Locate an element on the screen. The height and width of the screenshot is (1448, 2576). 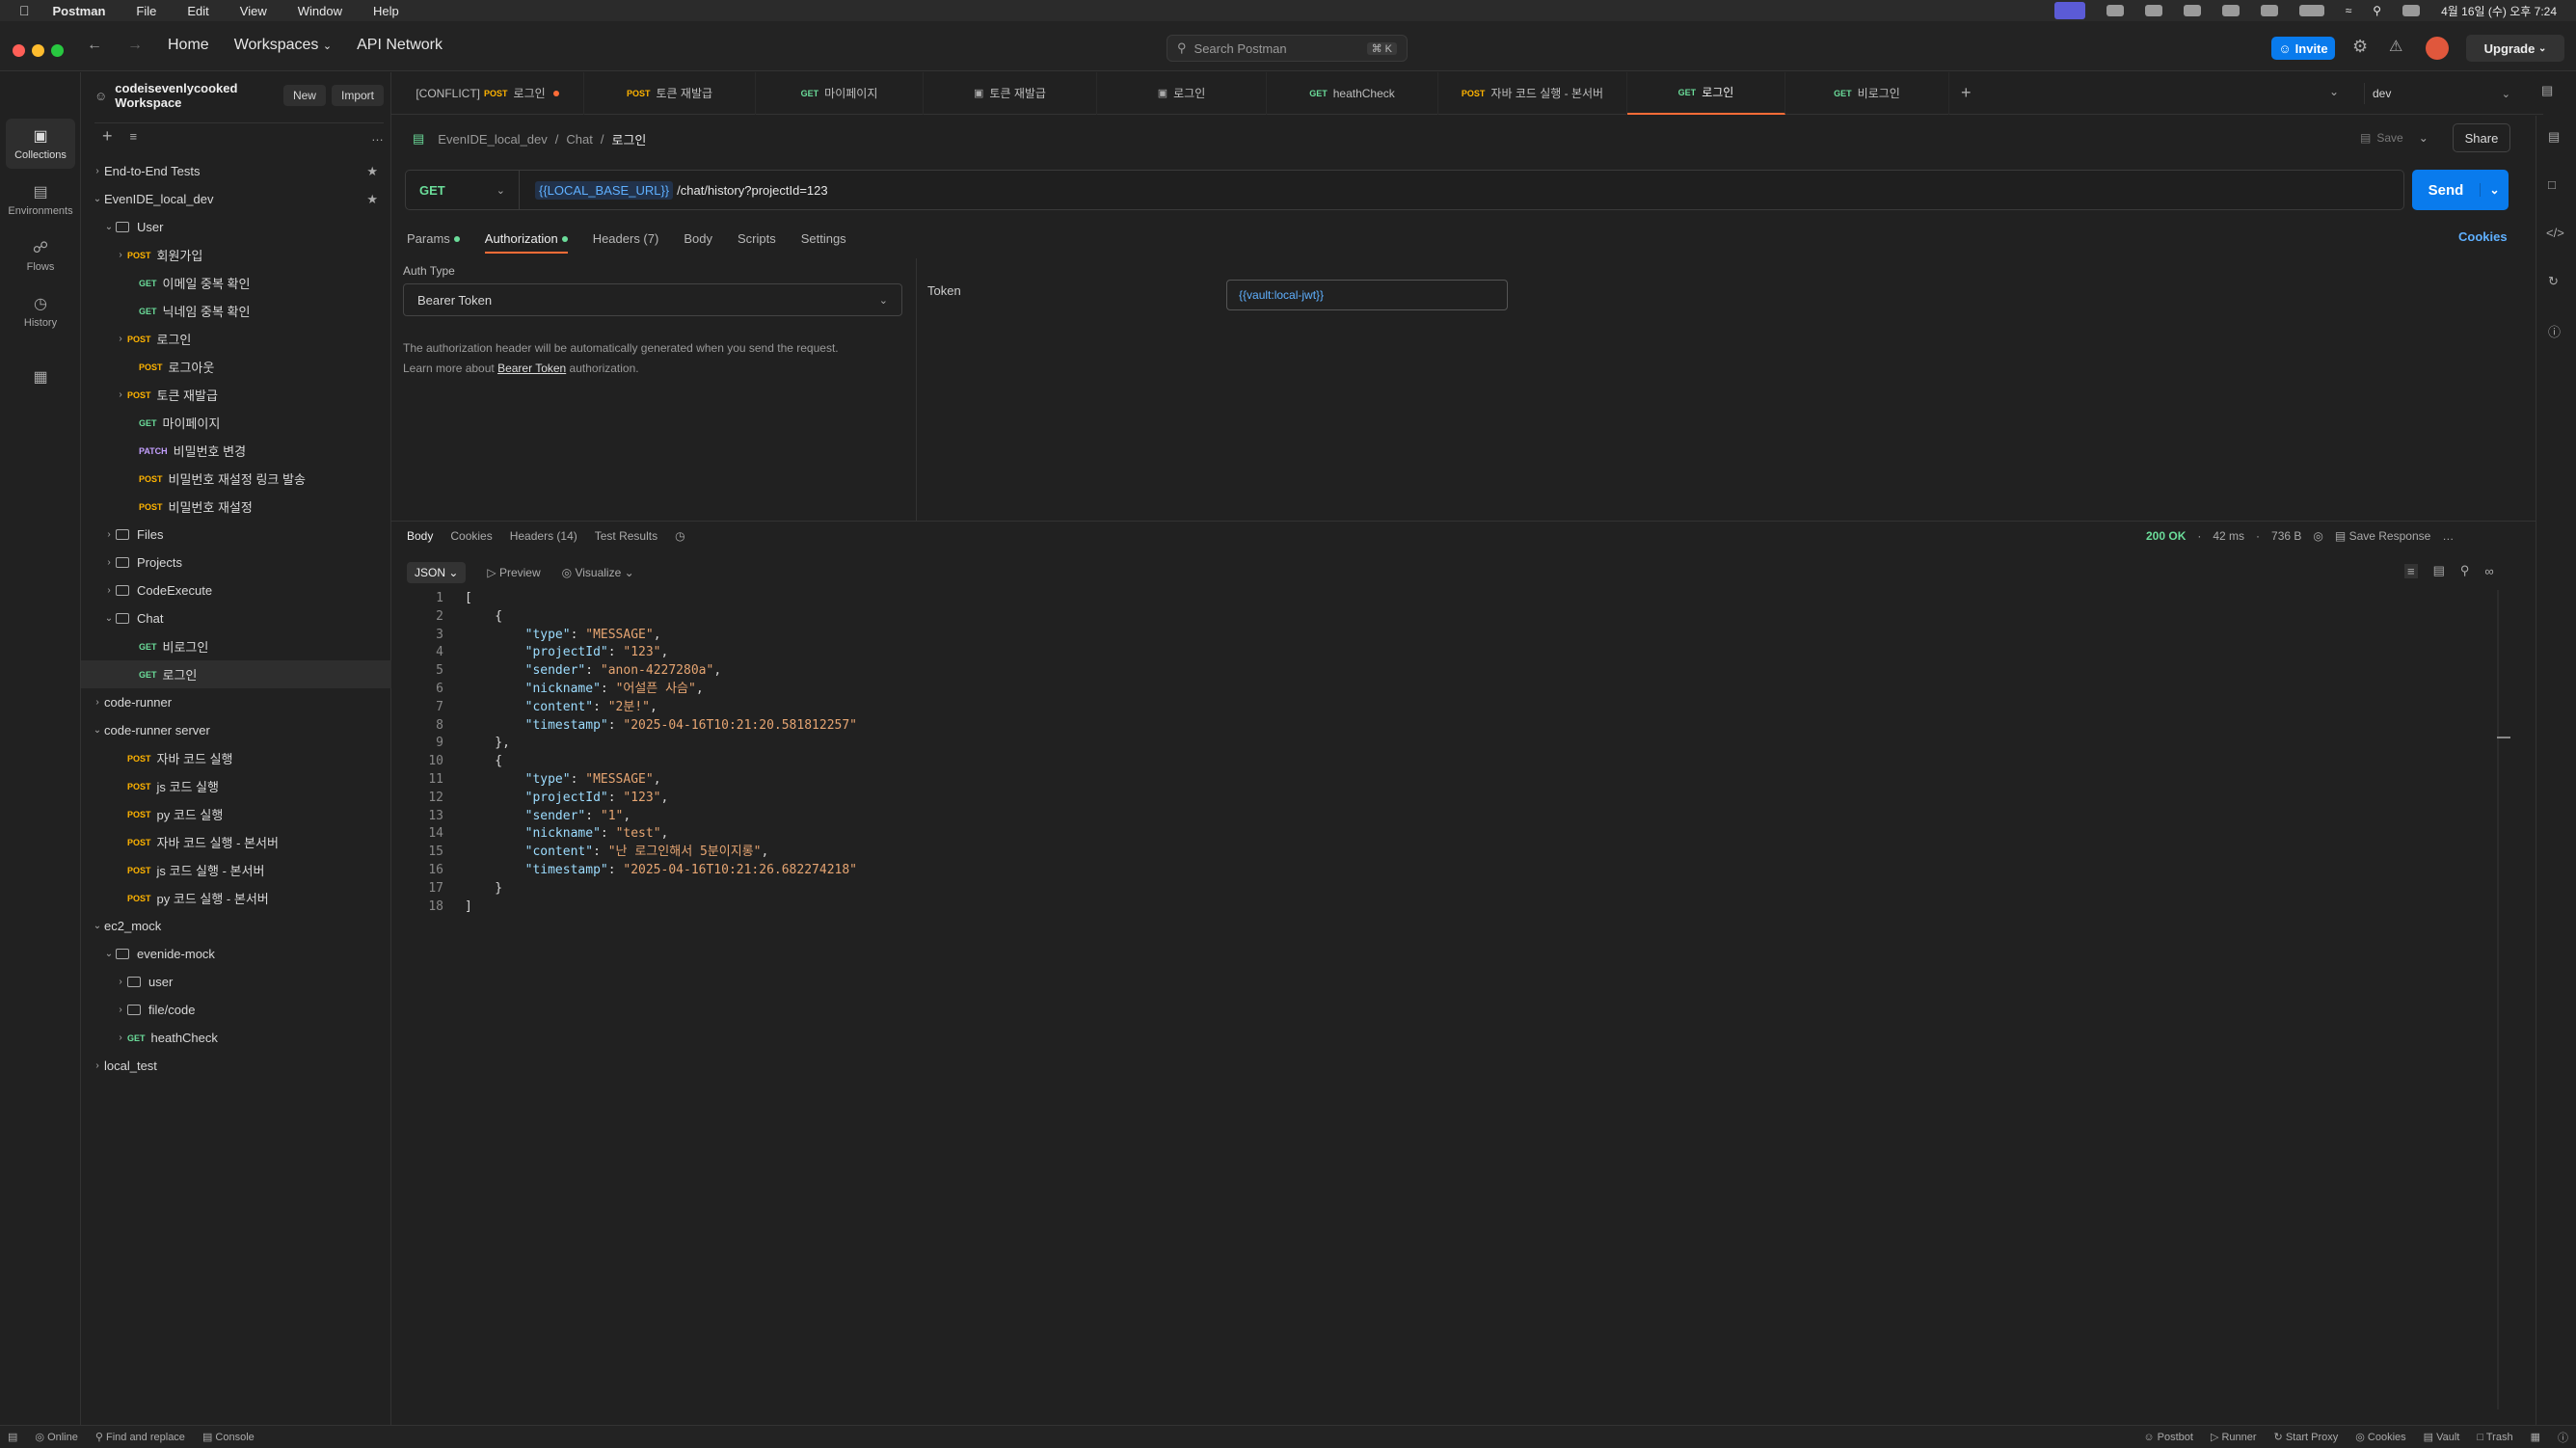
settings-gear-icon: ⚙ is located at coordinates (2360, 47).